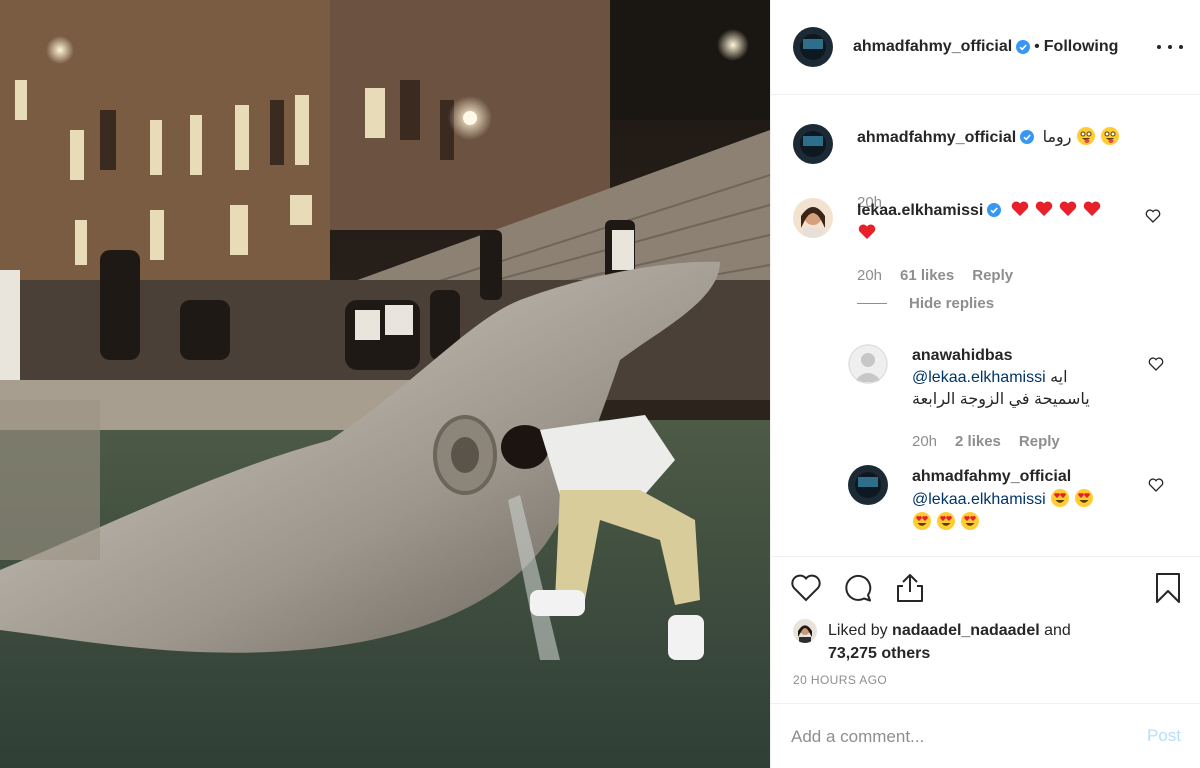 This screenshot has height=768, width=1200. What do you see at coordinates (966, 630) in the screenshot?
I see `liked-by-user: nadaadel_nadaadel` at bounding box center [966, 630].